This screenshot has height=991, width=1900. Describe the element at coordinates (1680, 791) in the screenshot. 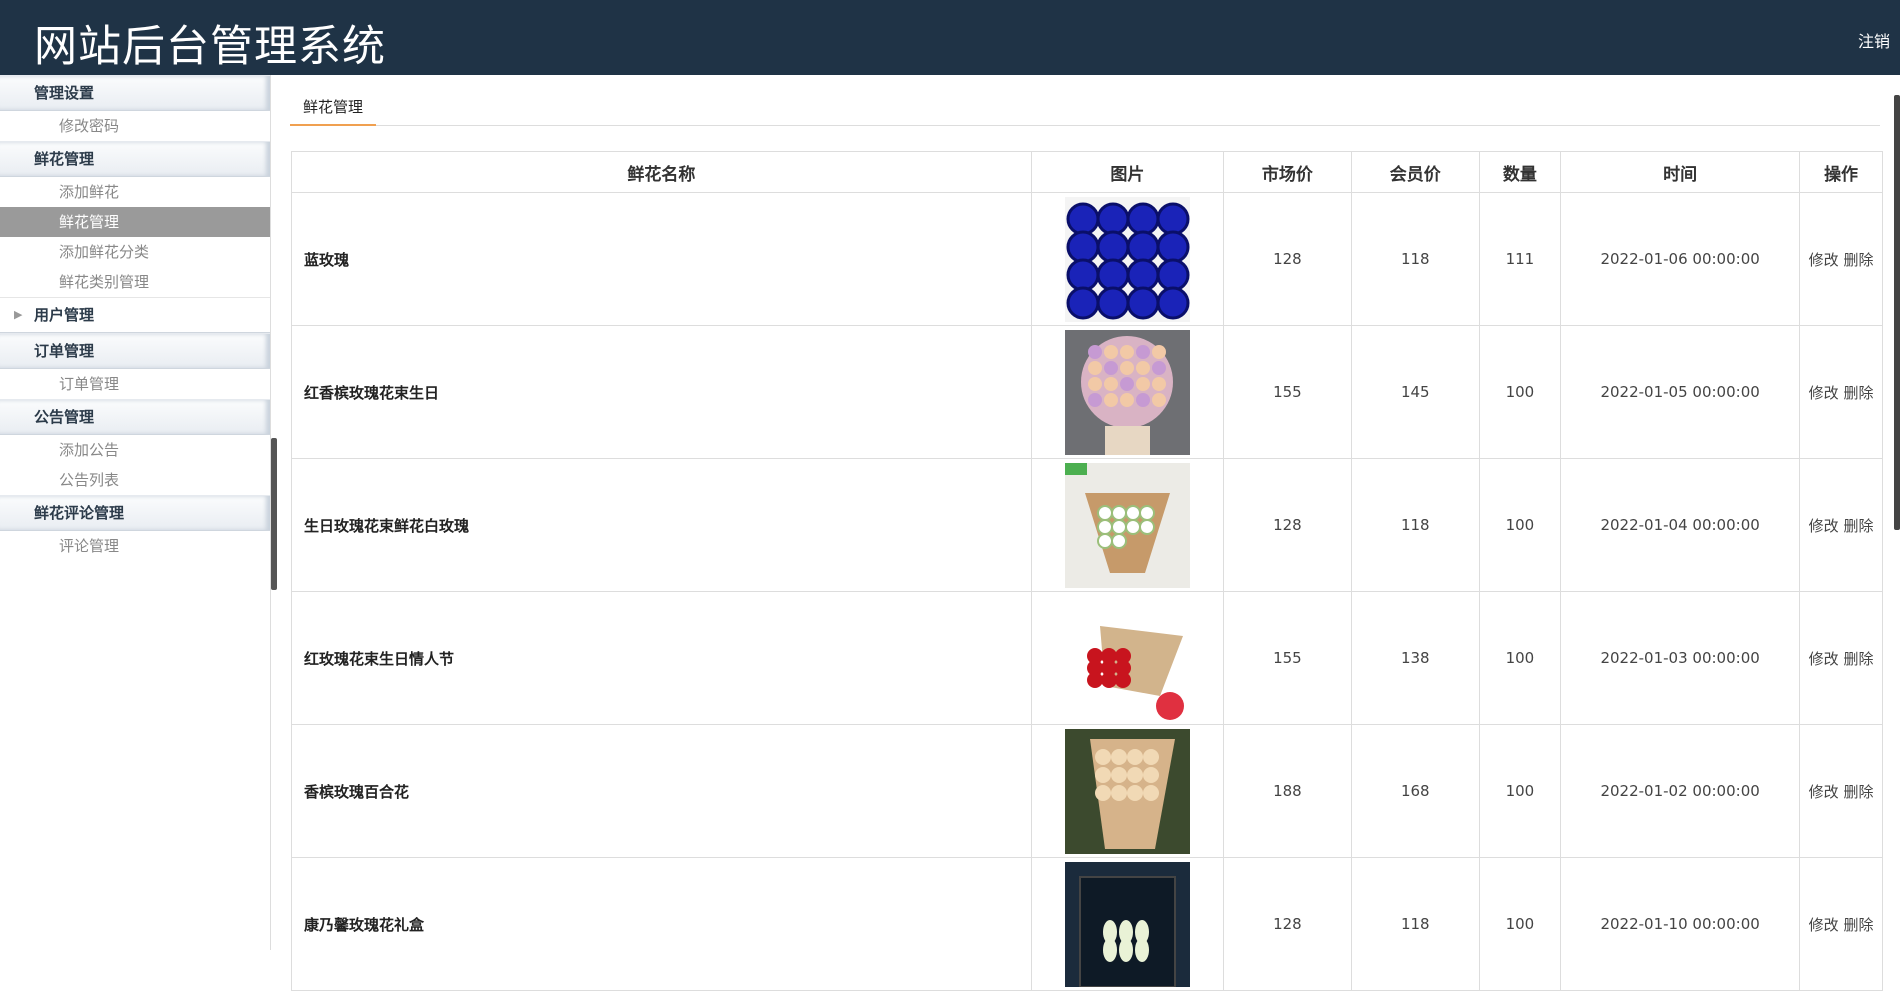

I see `time-cell: 2022-01-02 00:00:00` at that location.